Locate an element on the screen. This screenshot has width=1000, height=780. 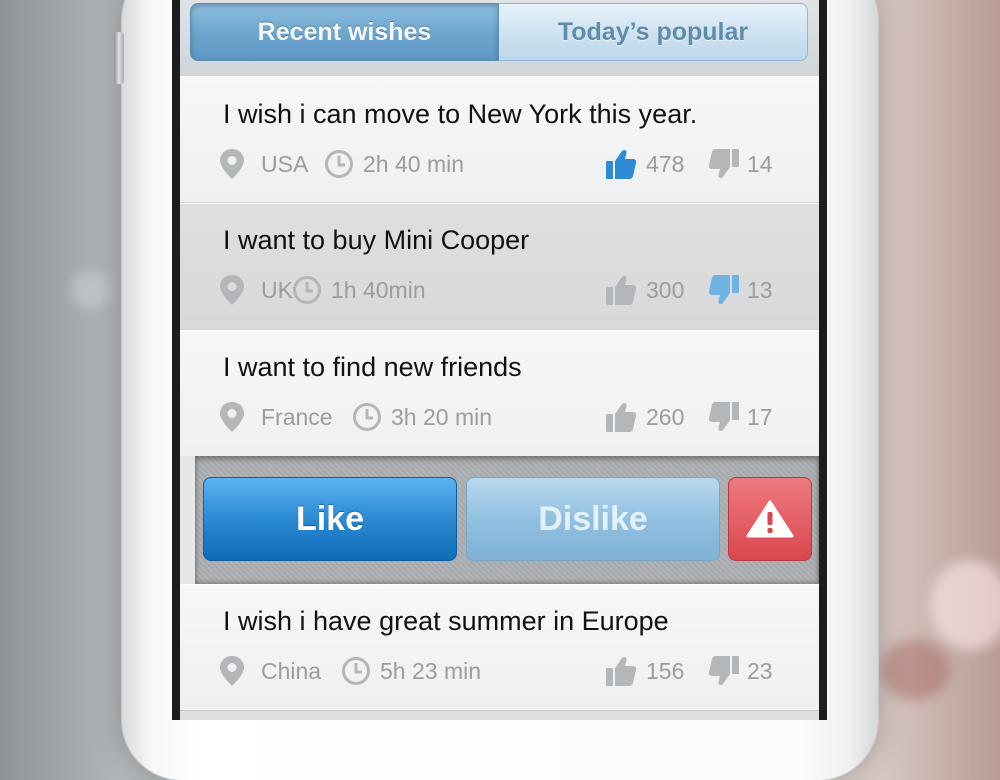
row-actions: Like Dislike is located at coordinates (507, 520).